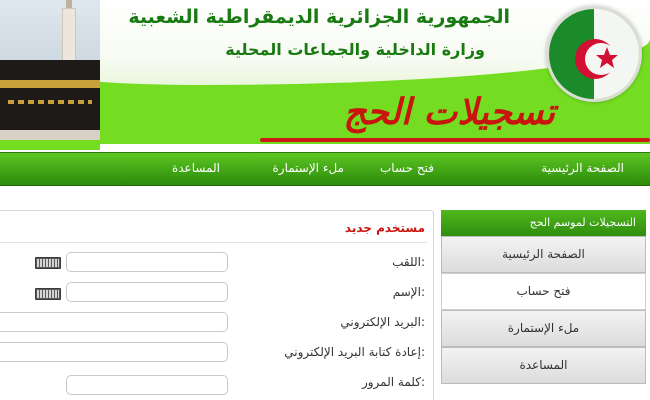 This screenshot has width=650, height=400. Describe the element at coordinates (319, 17) in the screenshot. I see `header-republic-name: الجمهورية الجزائرية الديمقراطية الشعبية` at that location.